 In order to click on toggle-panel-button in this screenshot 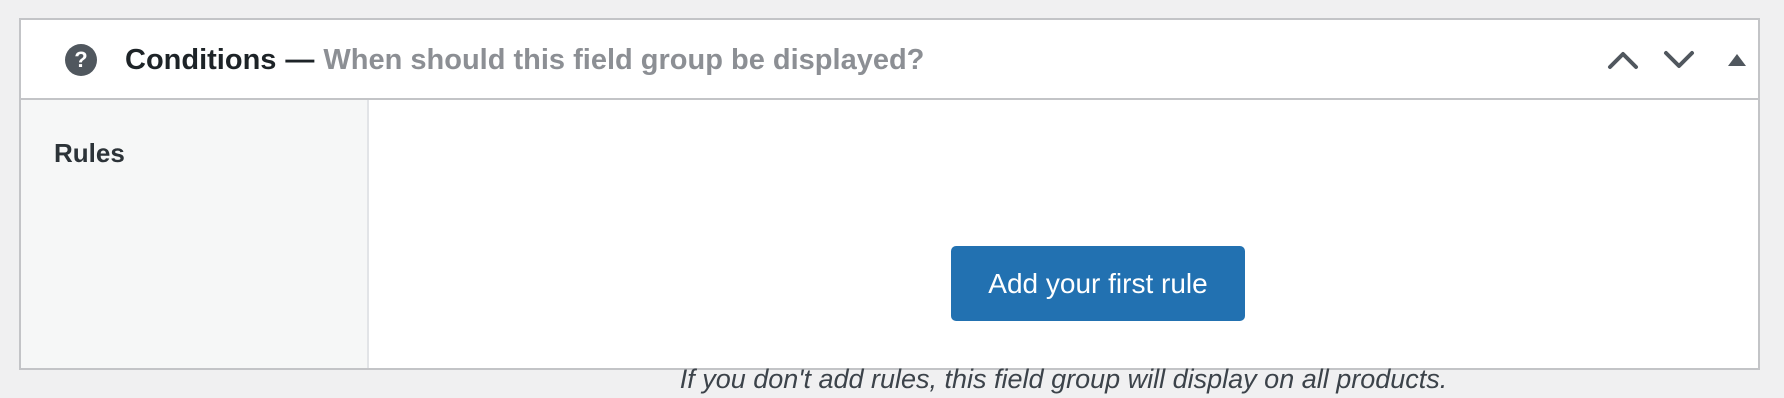, I will do `click(1737, 60)`.